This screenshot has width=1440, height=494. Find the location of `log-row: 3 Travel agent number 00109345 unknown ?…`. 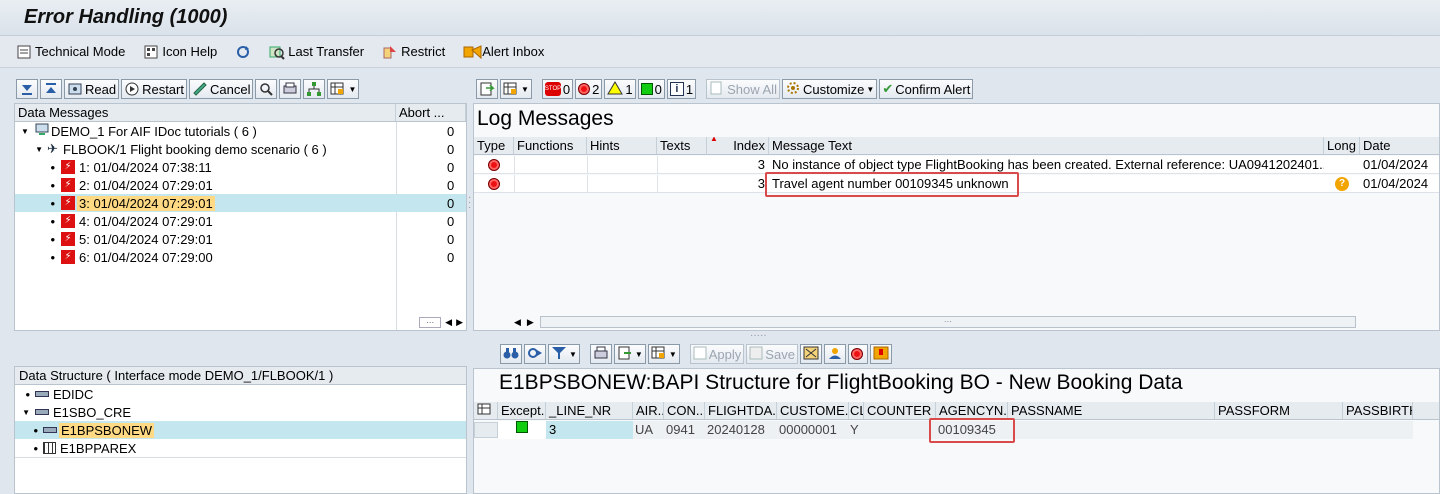

log-row: 3 Travel agent number 00109345 unknown ?… is located at coordinates (956, 184).